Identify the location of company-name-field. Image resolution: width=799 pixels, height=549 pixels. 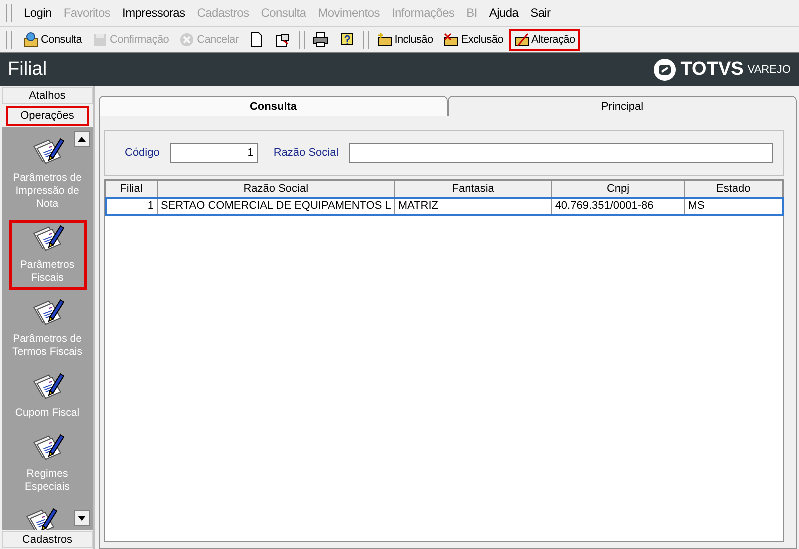
(560, 153).